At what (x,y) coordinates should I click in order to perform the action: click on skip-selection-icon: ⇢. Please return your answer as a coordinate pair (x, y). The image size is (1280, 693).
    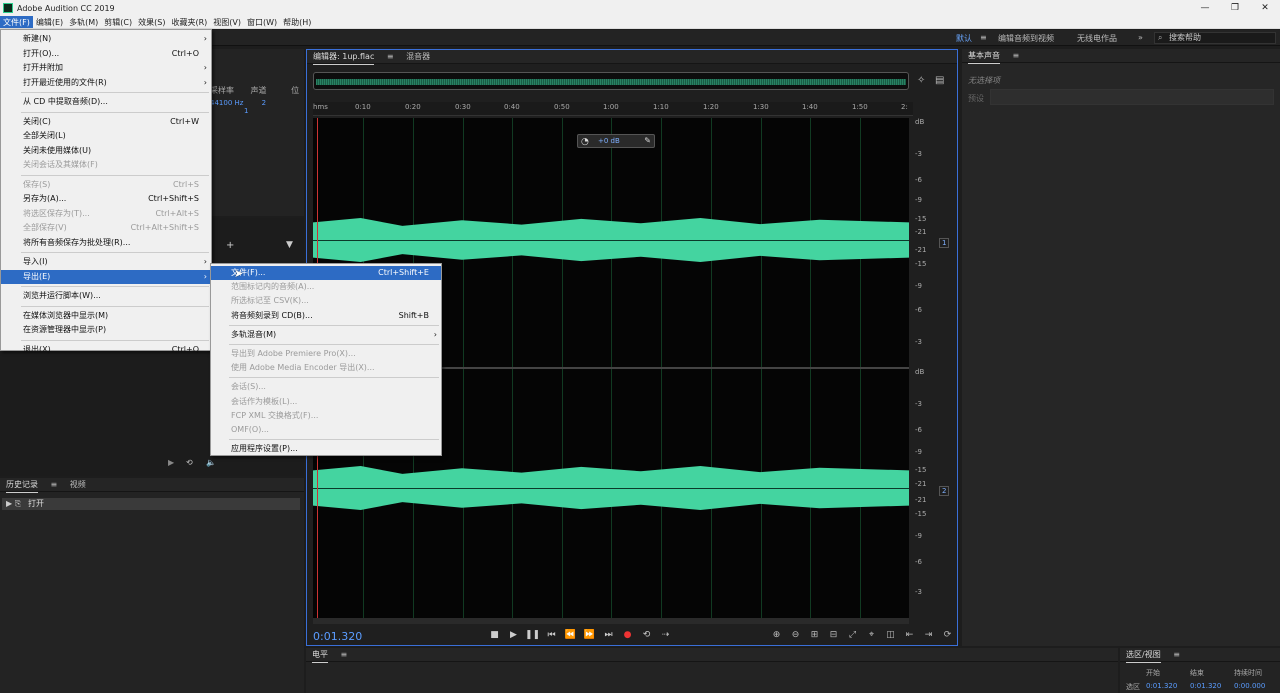
    Looking at the image, I should click on (665, 635).